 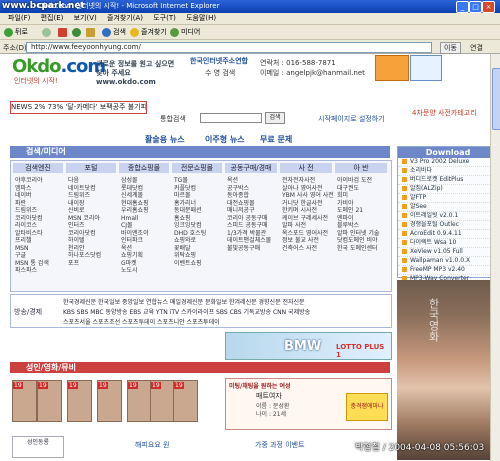 What do you see at coordinates (91, 32) in the screenshot?
I see `home-button` at bounding box center [91, 32].